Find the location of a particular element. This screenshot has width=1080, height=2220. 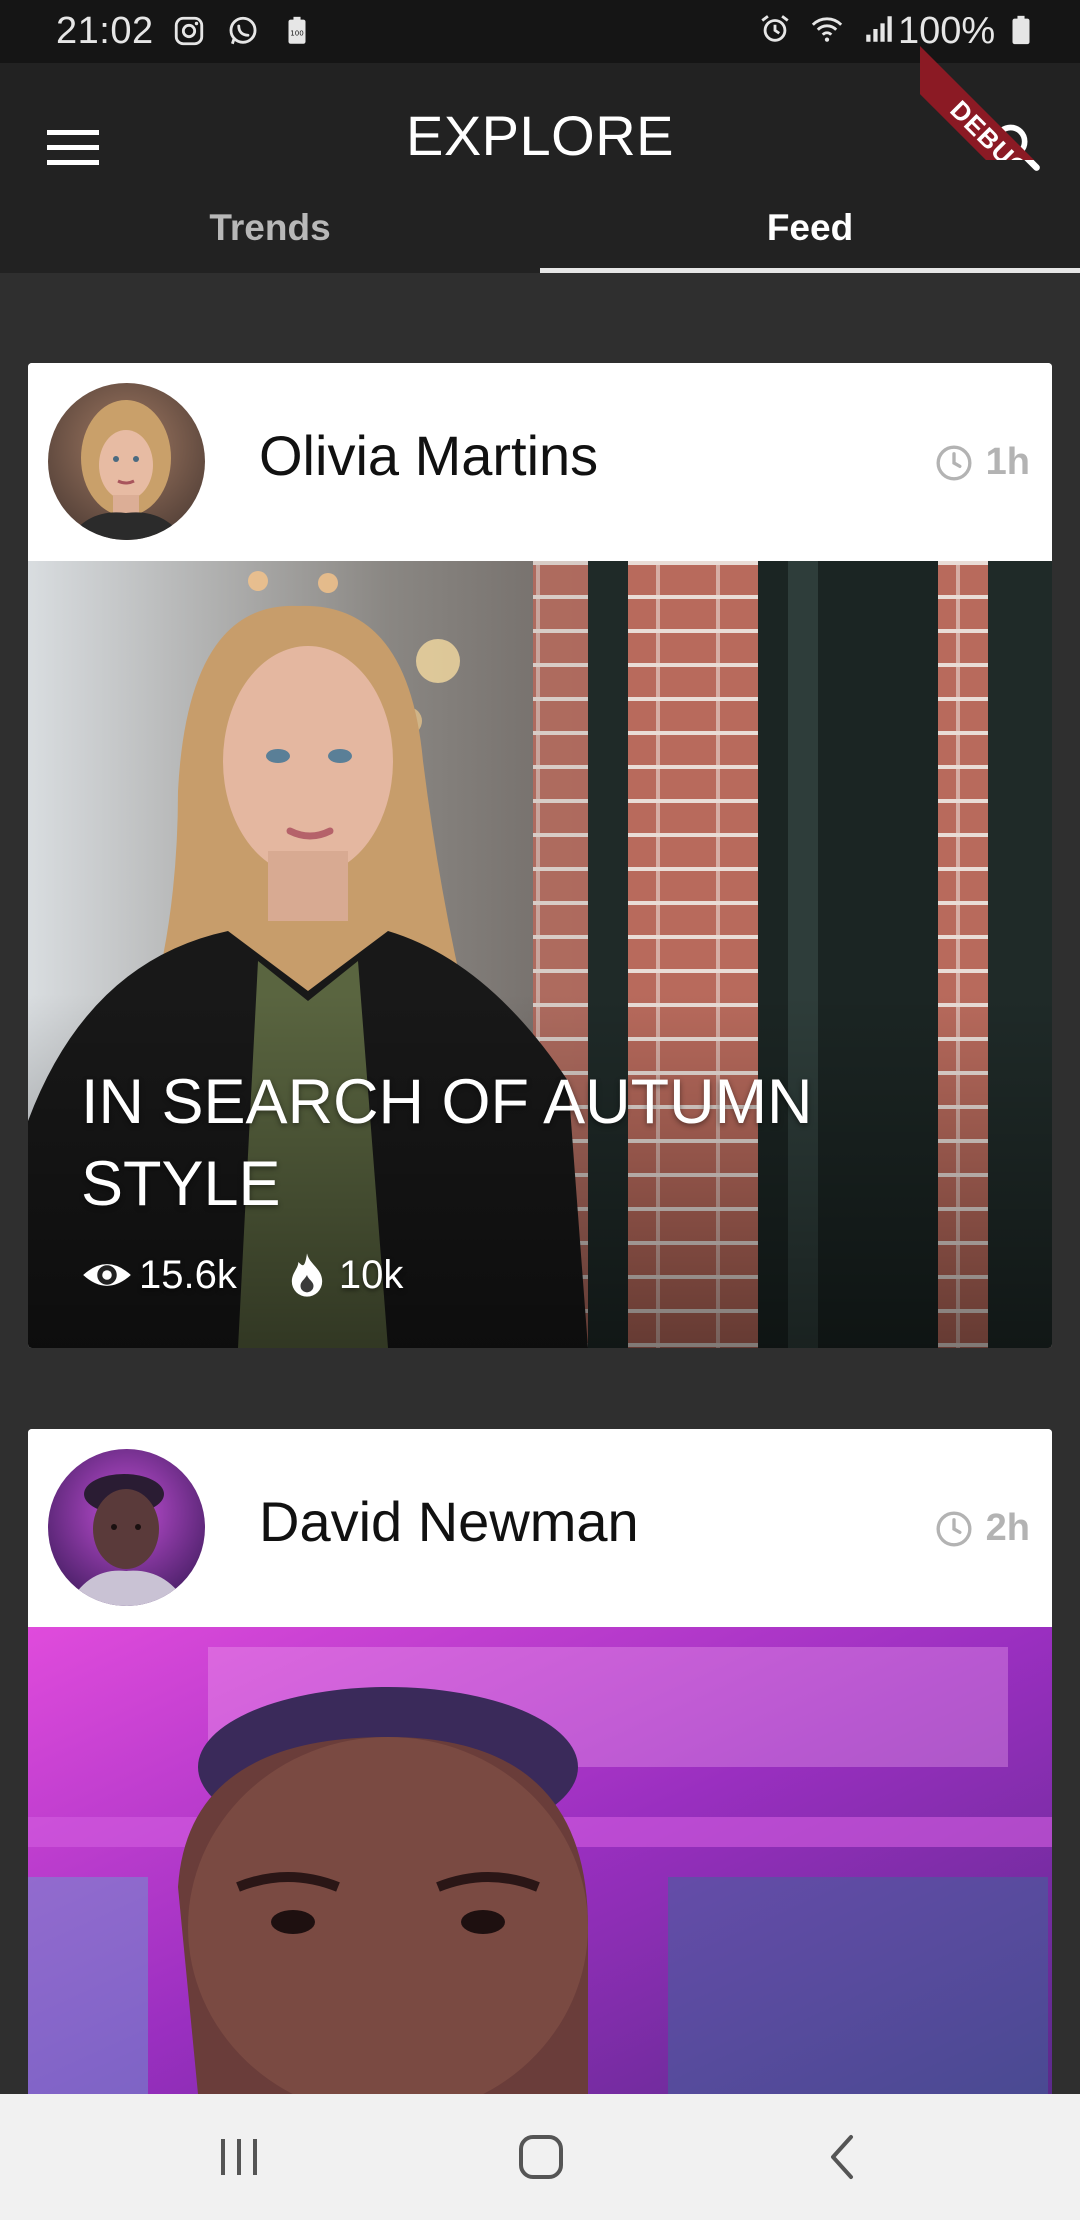

post-time-label: 2h is located at coordinates (1007, 1528).